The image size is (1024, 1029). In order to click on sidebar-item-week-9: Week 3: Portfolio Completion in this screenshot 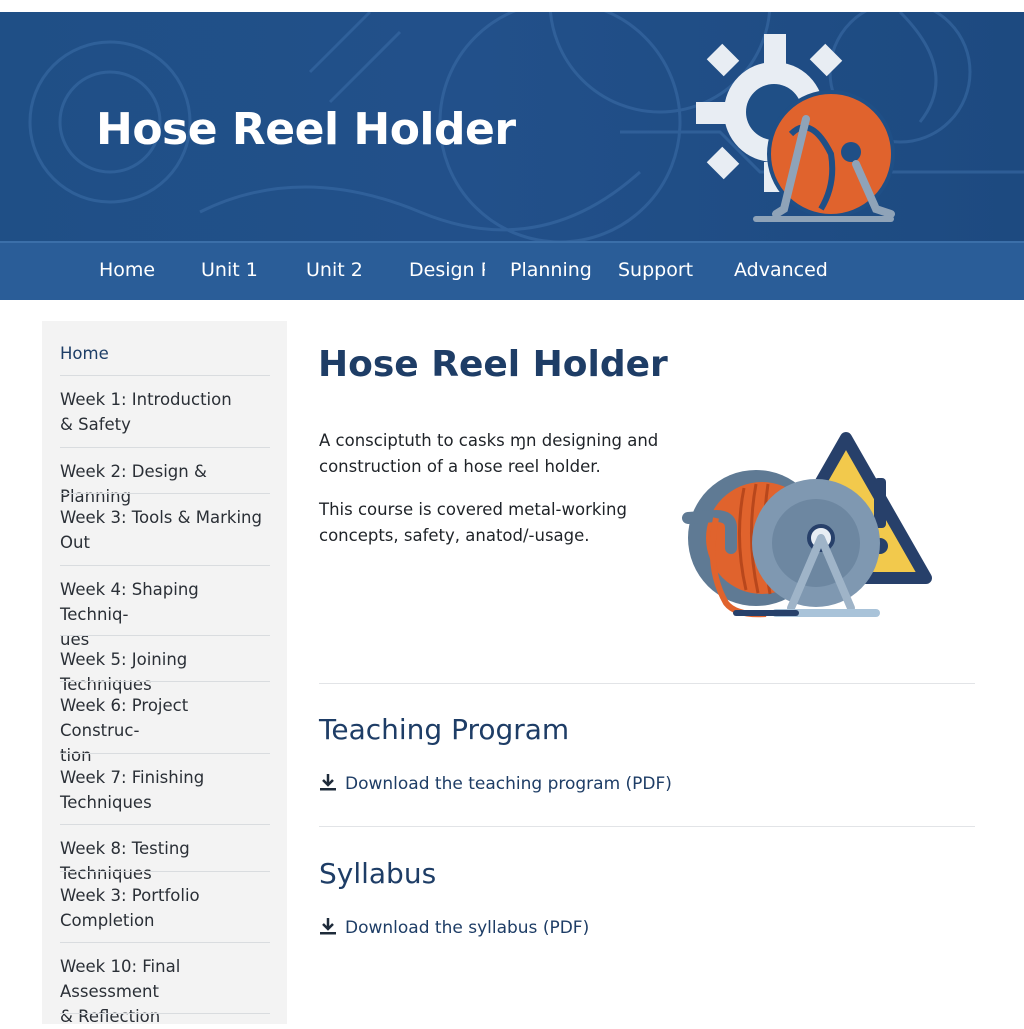, I will do `click(165, 908)`.